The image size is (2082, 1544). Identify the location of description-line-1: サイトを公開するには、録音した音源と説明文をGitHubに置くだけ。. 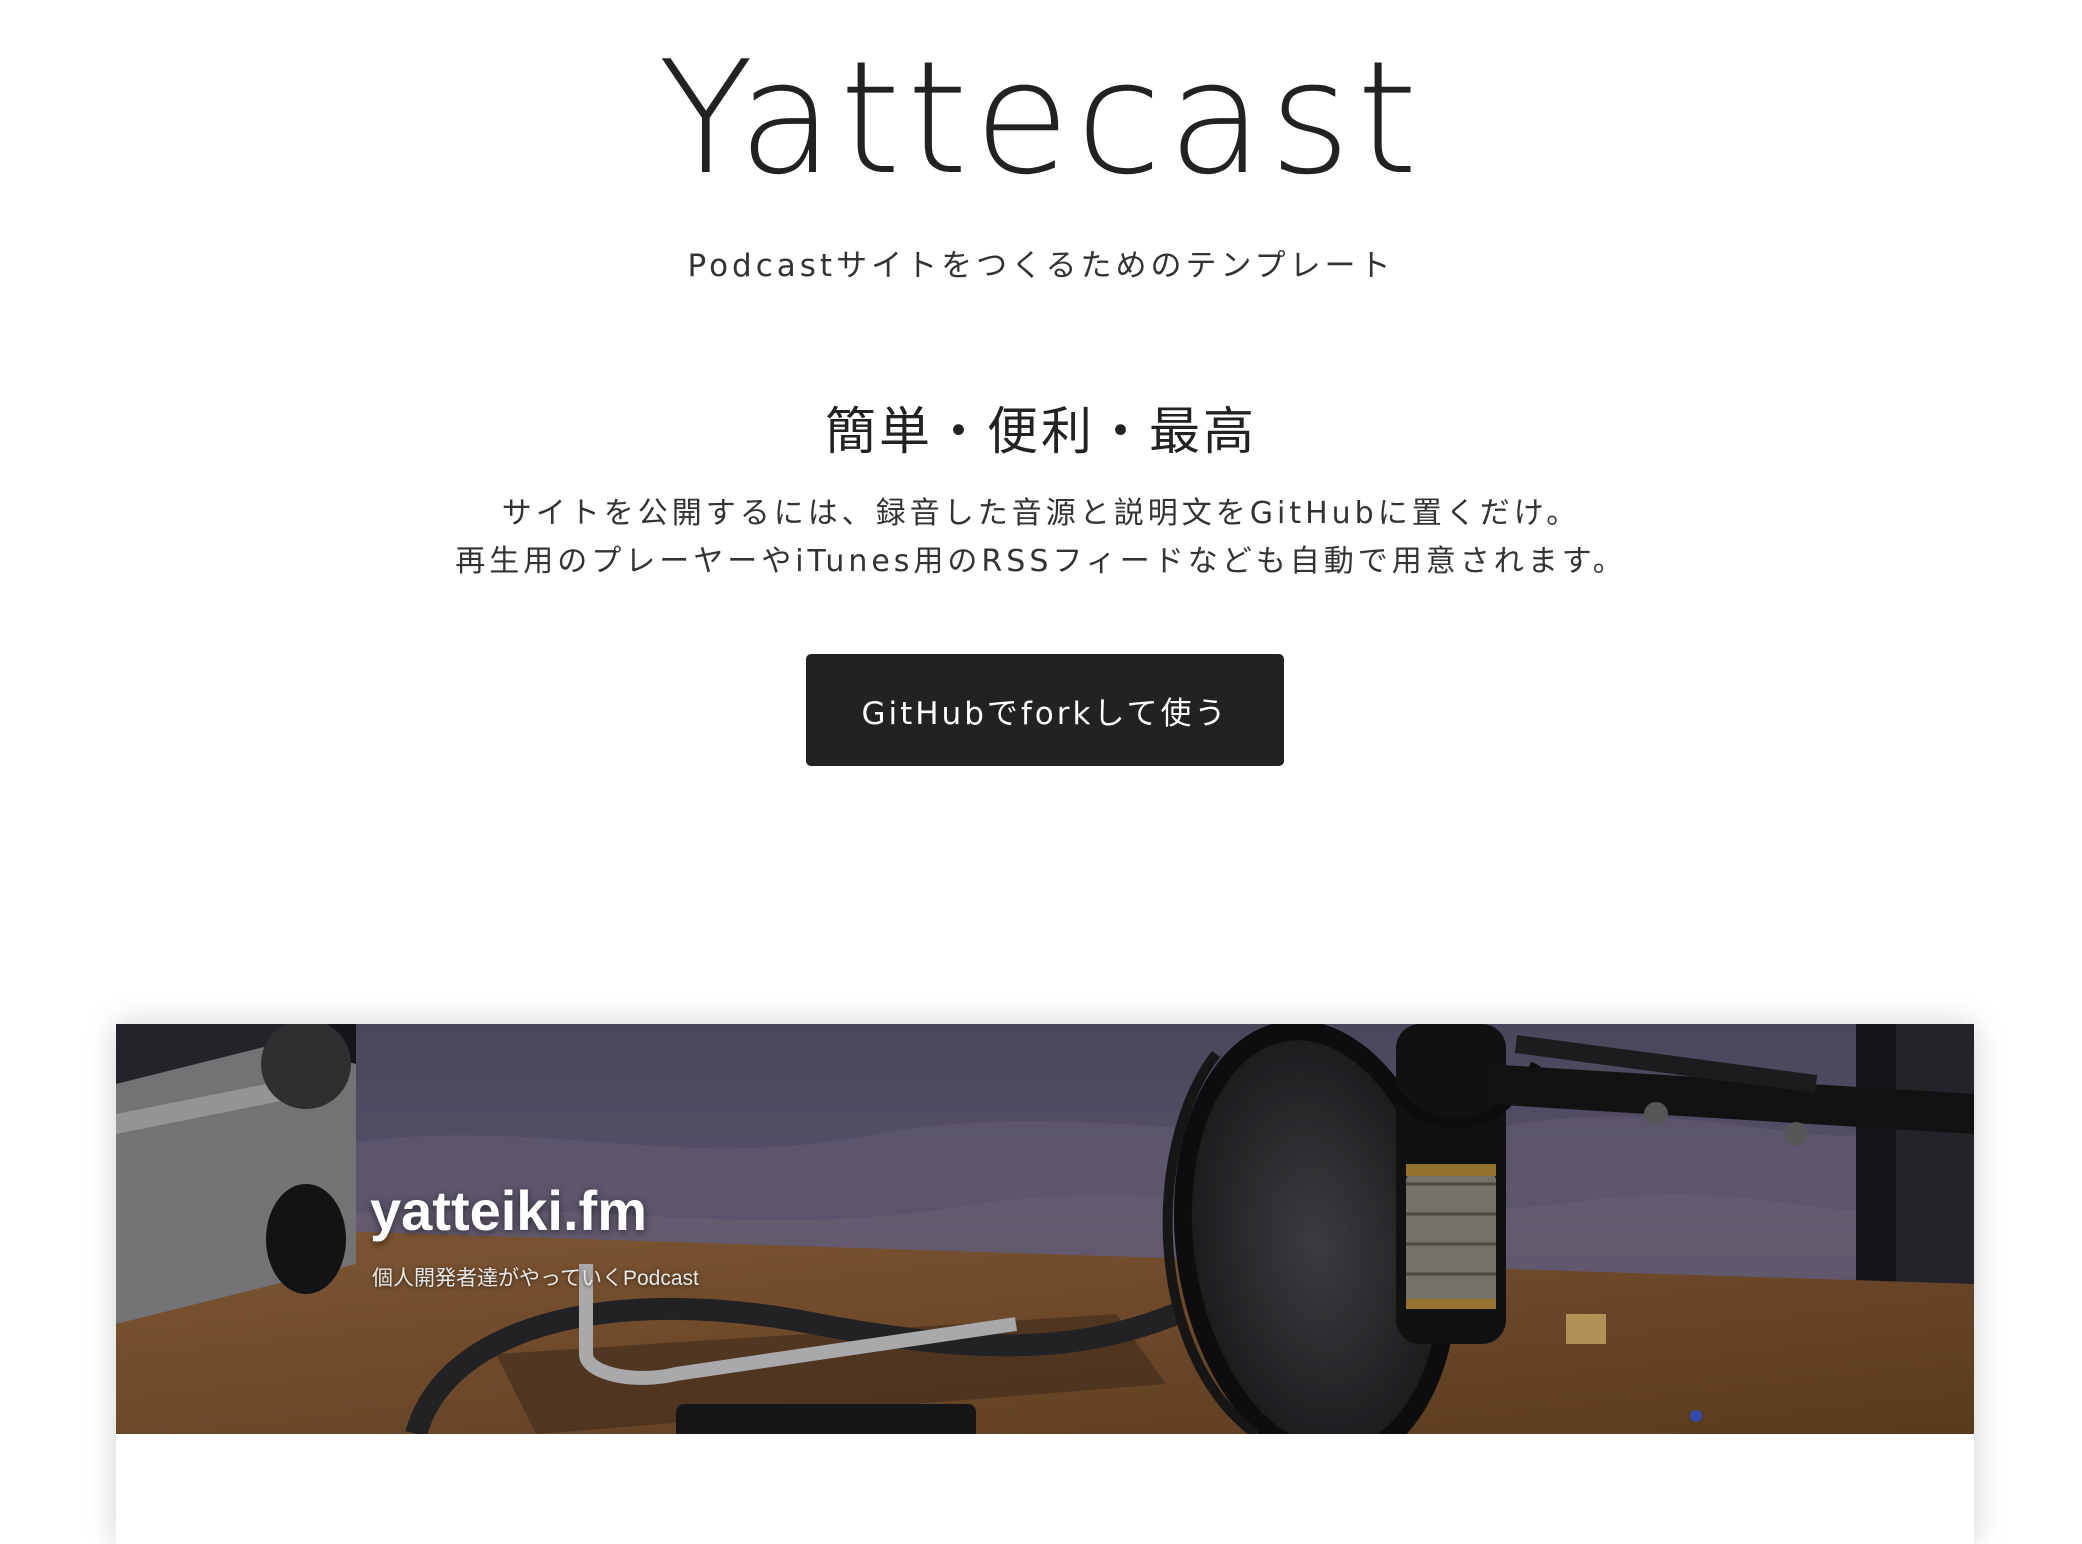
(1041, 513).